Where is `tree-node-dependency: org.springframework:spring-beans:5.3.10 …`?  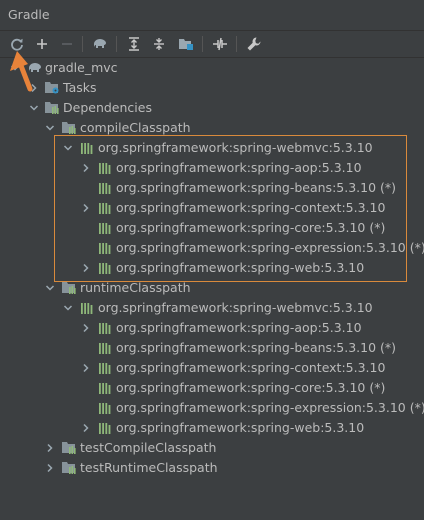 tree-node-dependency: org.springframework:spring-beans:5.3.10 … is located at coordinates (212, 348).